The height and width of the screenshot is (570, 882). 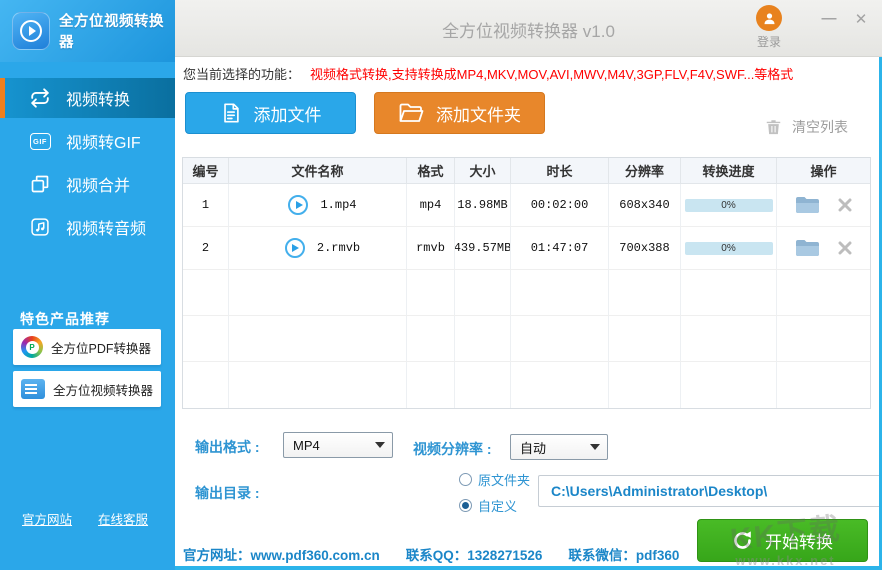 What do you see at coordinates (560, 248) in the screenshot?
I see `cell-duration: 01:47:07` at bounding box center [560, 248].